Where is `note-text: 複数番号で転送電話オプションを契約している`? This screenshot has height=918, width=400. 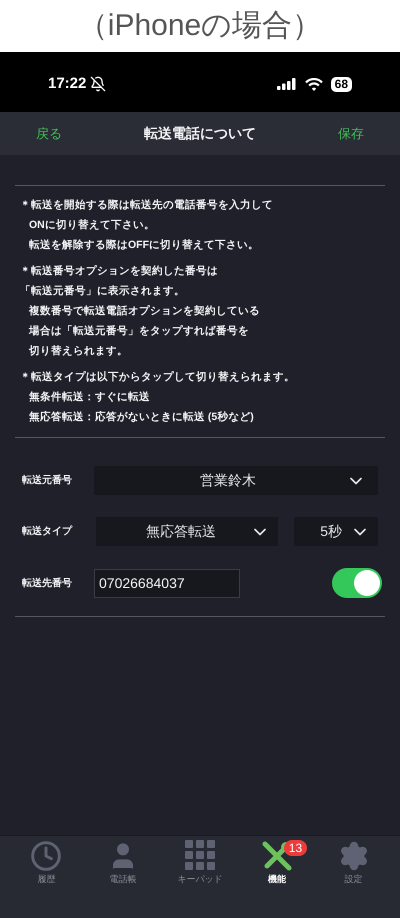 note-text: 複数番号で転送電話オプションを契約している is located at coordinates (144, 311).